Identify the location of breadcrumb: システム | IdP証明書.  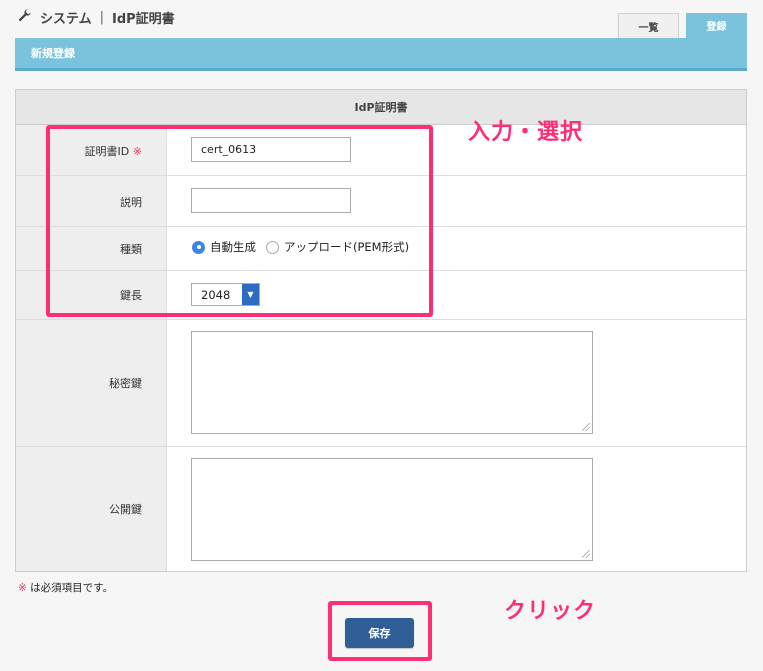
(96, 17).